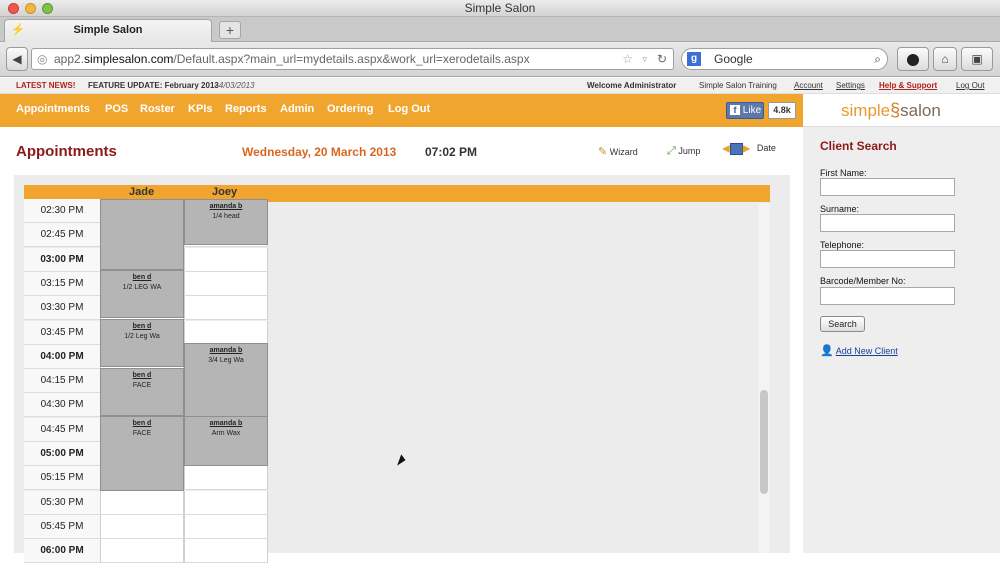 This screenshot has height=563, width=1000. I want to click on facebook-like-button: f Like, so click(745, 110).